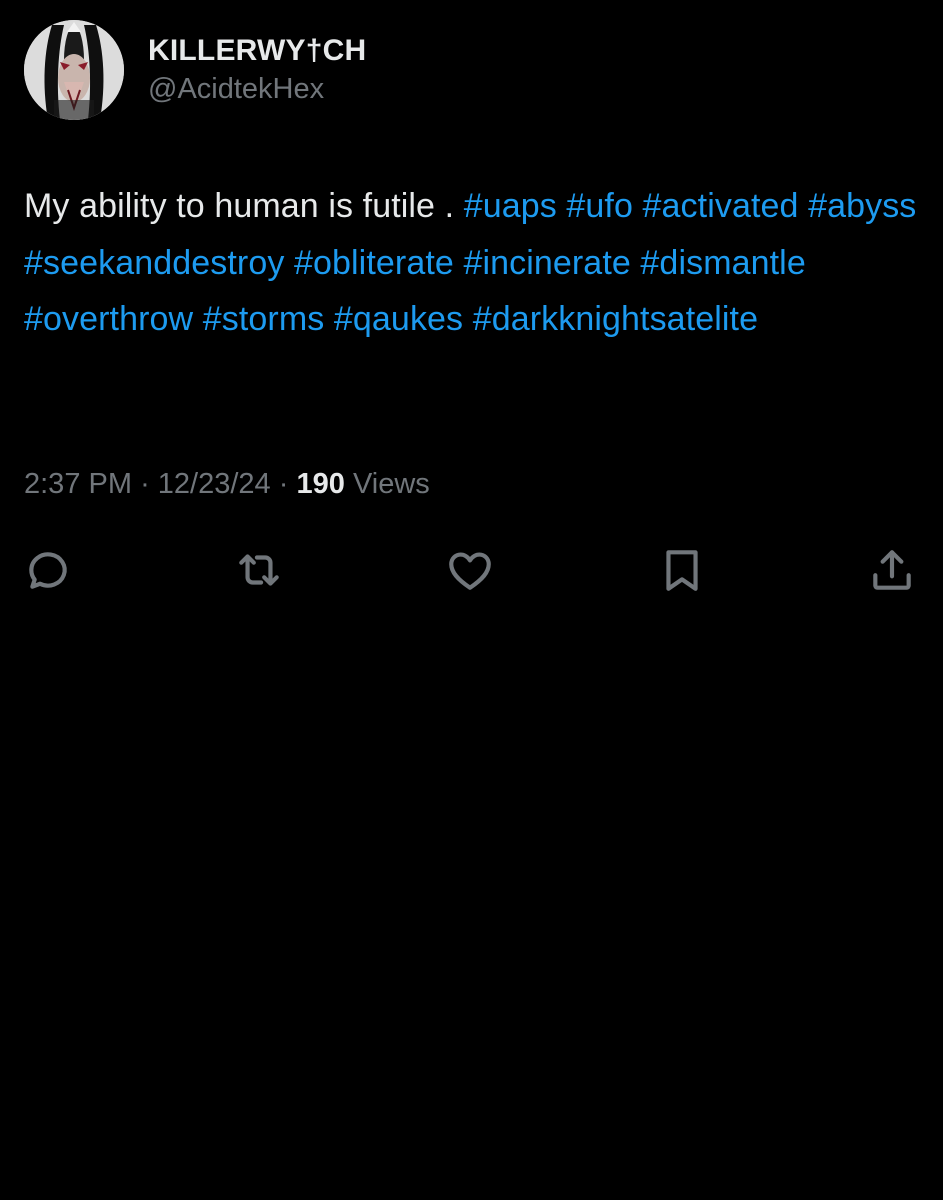  I want to click on like-button, so click(470, 570).